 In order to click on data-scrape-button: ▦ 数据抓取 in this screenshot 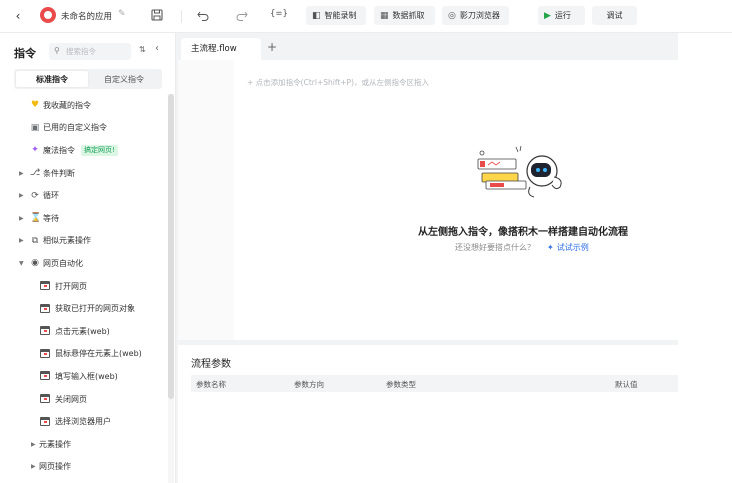, I will do `click(404, 15)`.